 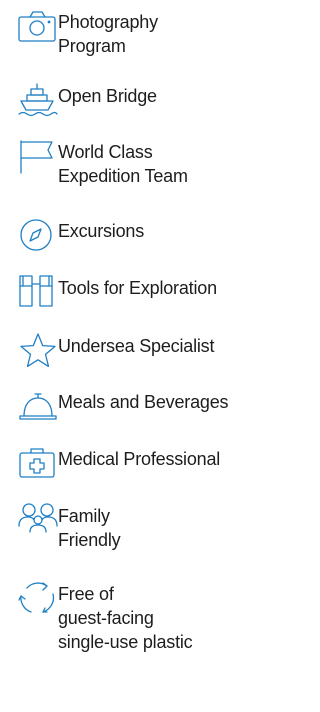 What do you see at coordinates (108, 34) in the screenshot?
I see `feature-label: Photography Program` at bounding box center [108, 34].